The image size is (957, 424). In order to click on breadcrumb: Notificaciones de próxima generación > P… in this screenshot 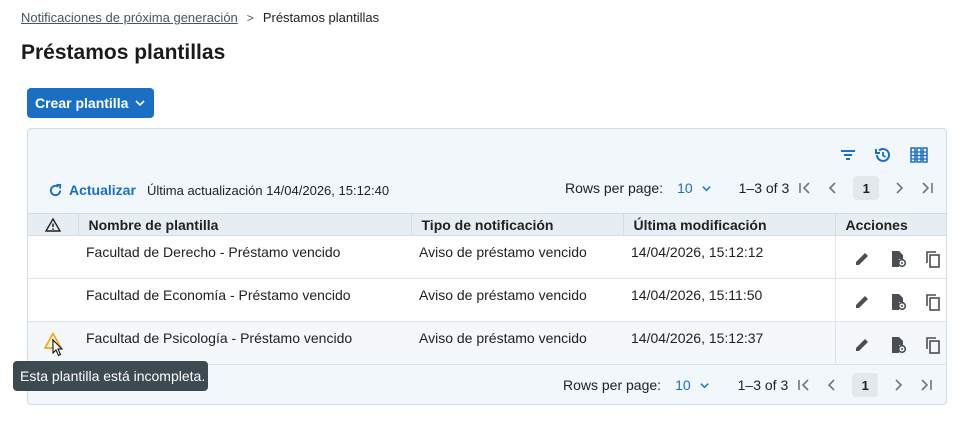, I will do `click(200, 17)`.